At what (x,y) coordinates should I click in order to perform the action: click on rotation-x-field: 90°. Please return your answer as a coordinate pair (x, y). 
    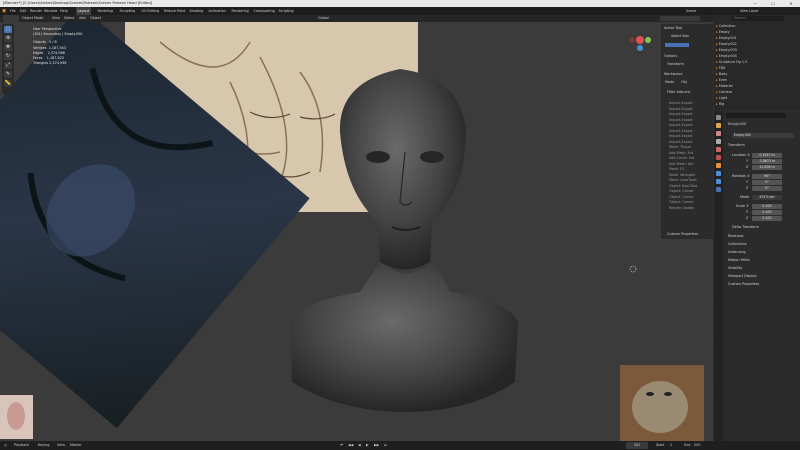
    Looking at the image, I should click on (767, 176).